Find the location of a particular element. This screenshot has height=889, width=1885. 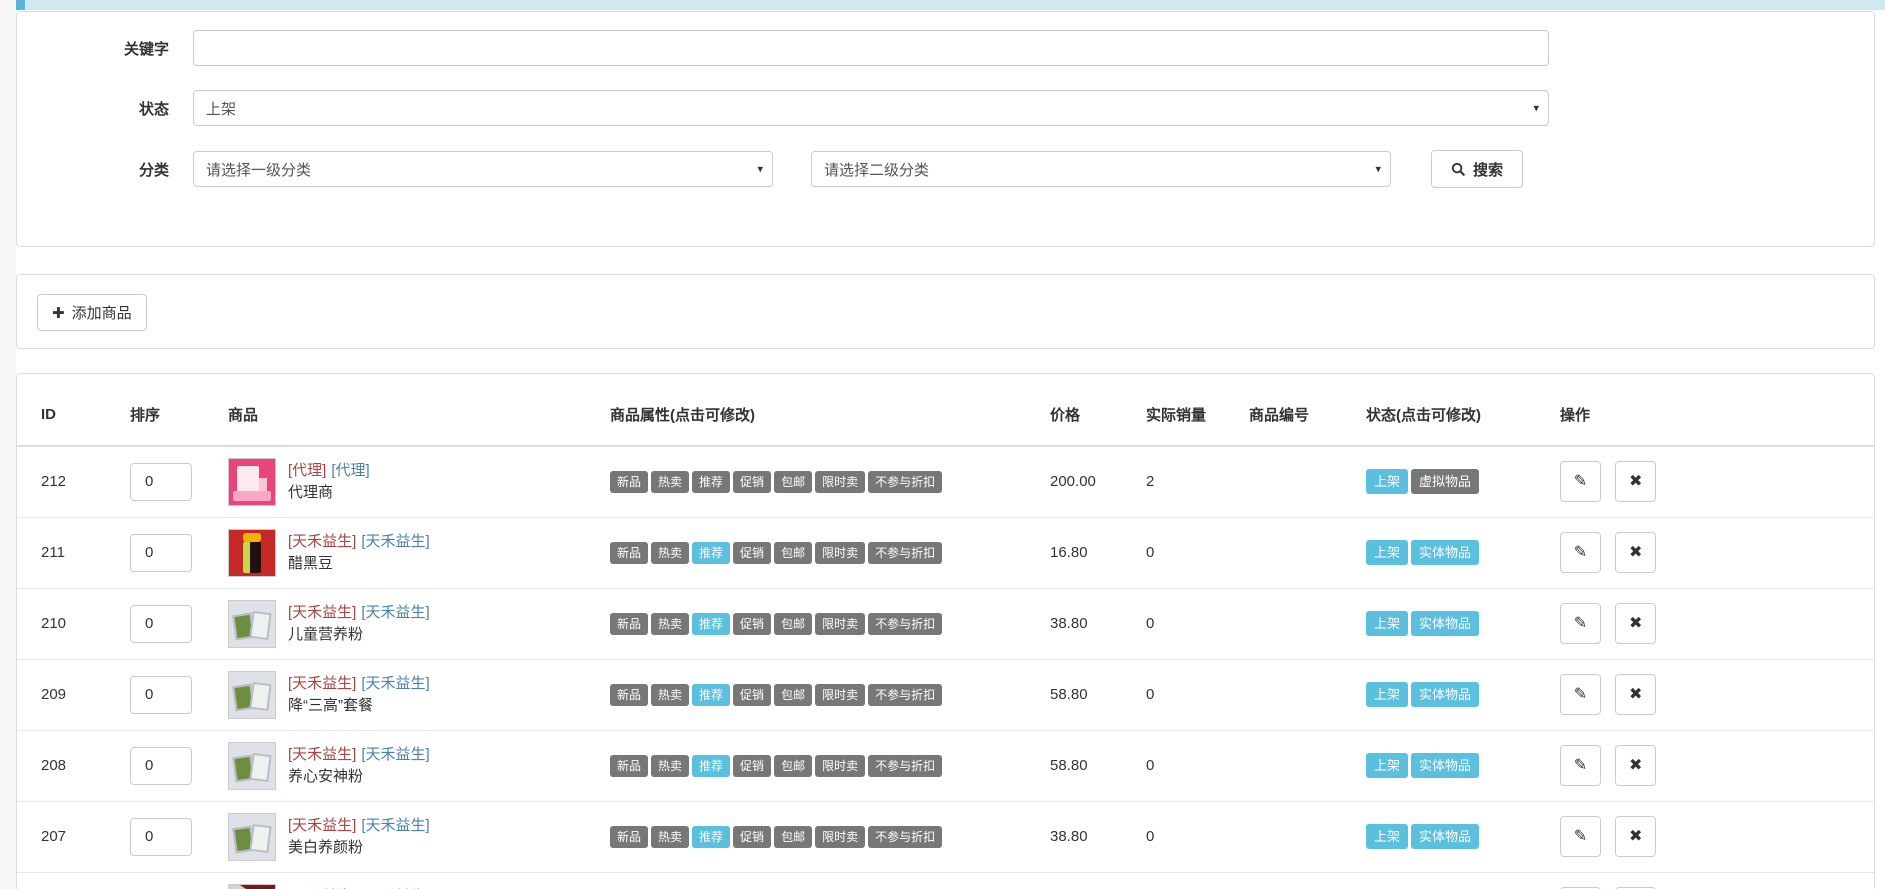

brand-link-blue: [代理] is located at coordinates (350, 470).